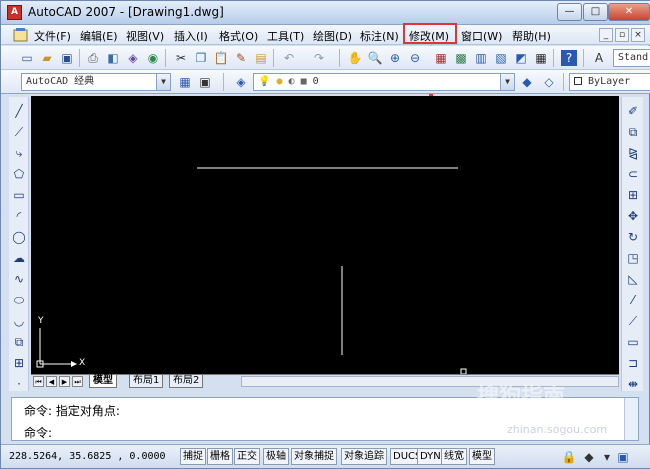 The image size is (650, 469). What do you see at coordinates (146, 381) in the screenshot?
I see `tab-layout1: 布局1` at bounding box center [146, 381].